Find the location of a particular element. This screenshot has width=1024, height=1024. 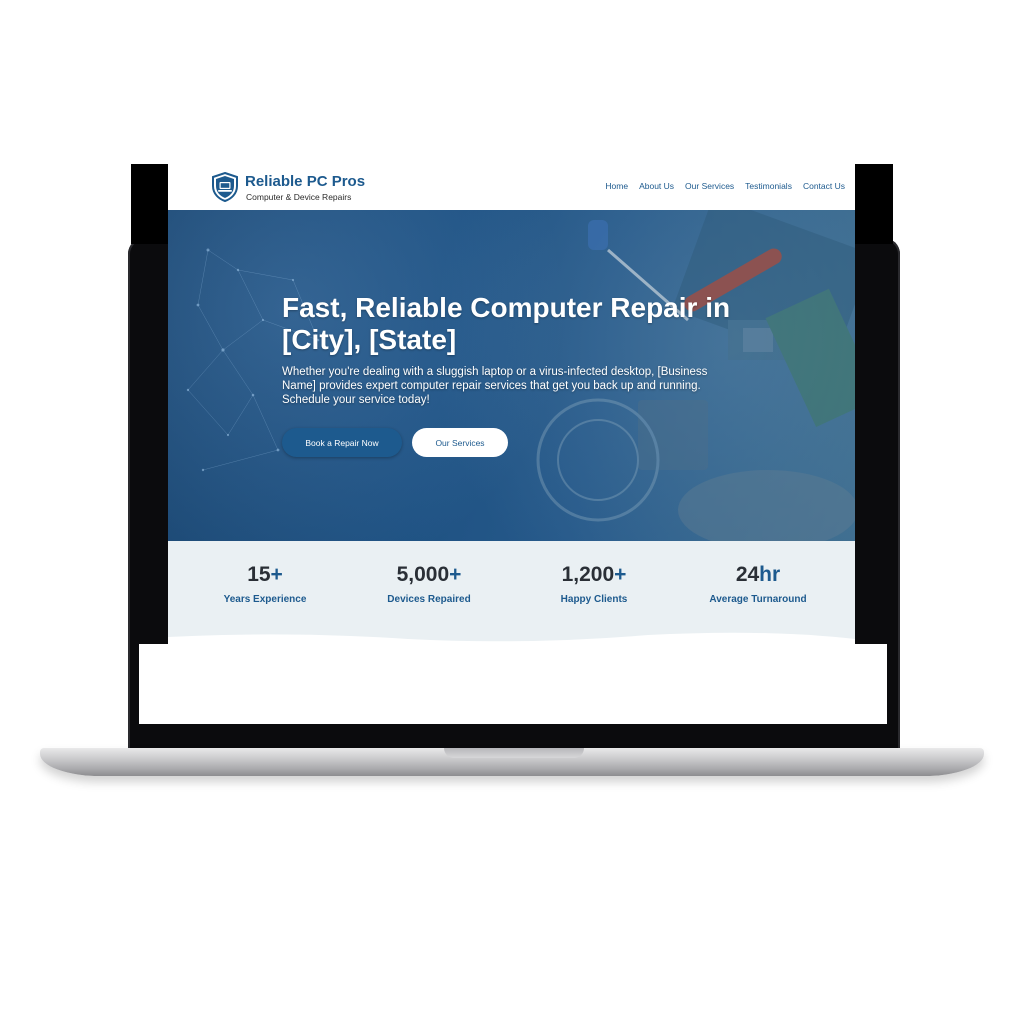

nav-our-services: Our Services is located at coordinates (709, 186).